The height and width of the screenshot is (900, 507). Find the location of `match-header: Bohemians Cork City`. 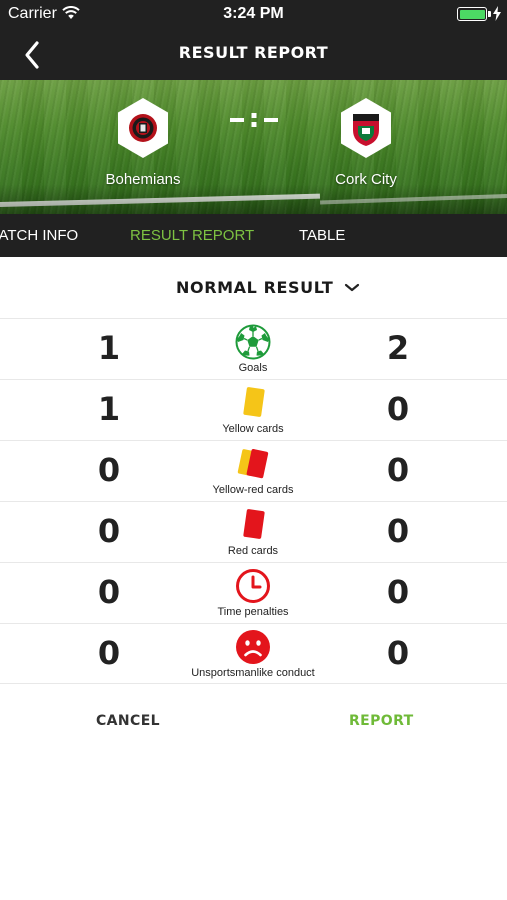

match-header: Bohemians Cork City is located at coordinates (253, 147).